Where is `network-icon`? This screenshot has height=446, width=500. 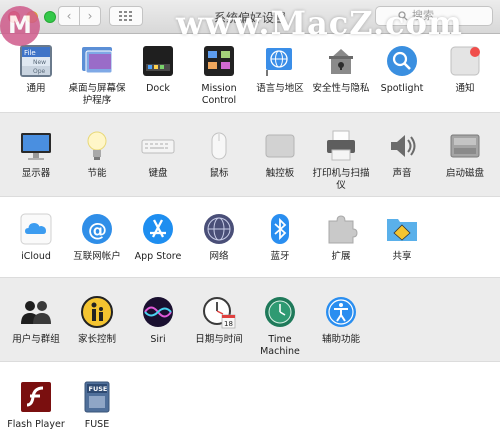 network-icon is located at coordinates (219, 229).